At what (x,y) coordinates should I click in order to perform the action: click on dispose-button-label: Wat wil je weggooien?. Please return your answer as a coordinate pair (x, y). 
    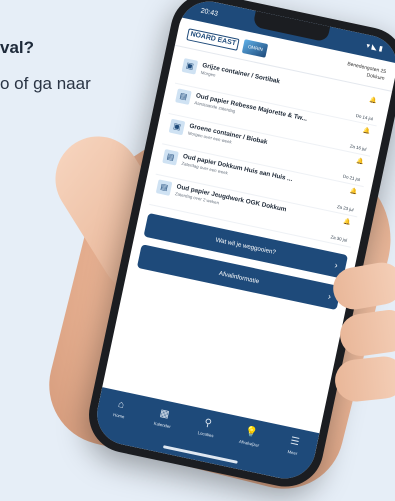
    Looking at the image, I should click on (246, 246).